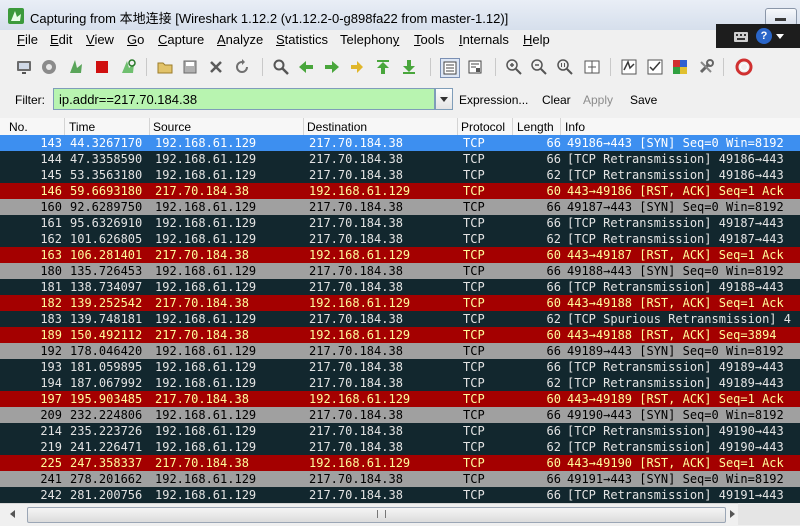 This screenshot has height=526, width=800. What do you see at coordinates (744, 67) in the screenshot?
I see `help-icon` at bounding box center [744, 67].